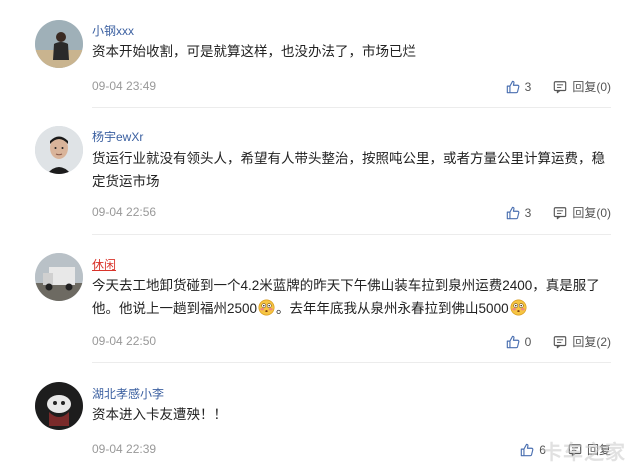 The height and width of the screenshot is (469, 640). I want to click on like-count: 0, so click(528, 341).